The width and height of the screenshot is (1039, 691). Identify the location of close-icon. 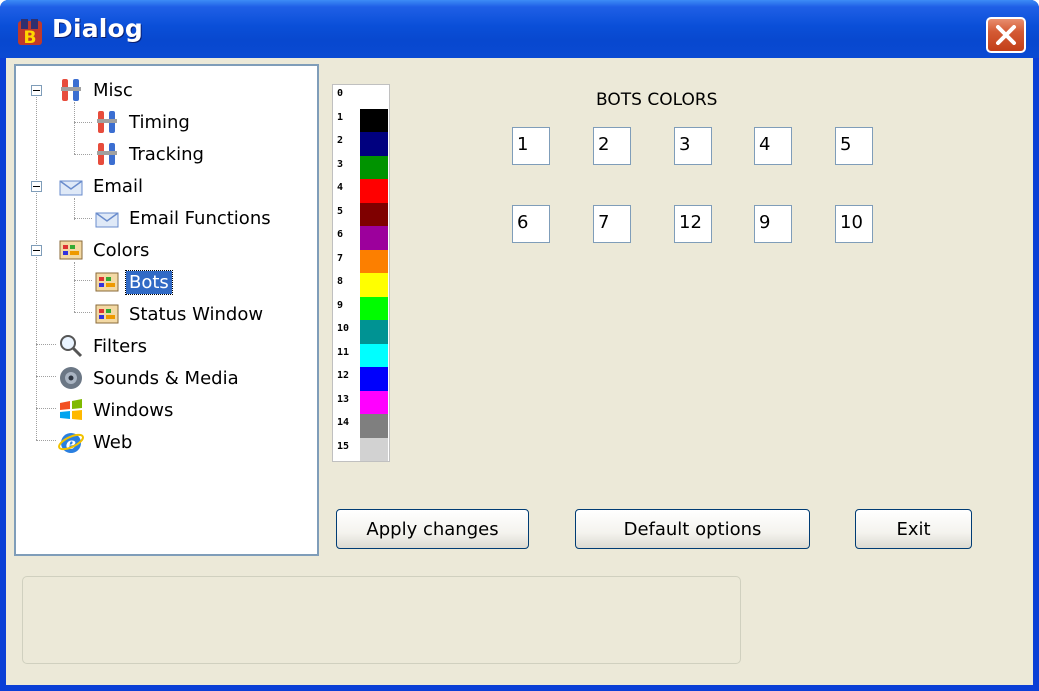
(1006, 35).